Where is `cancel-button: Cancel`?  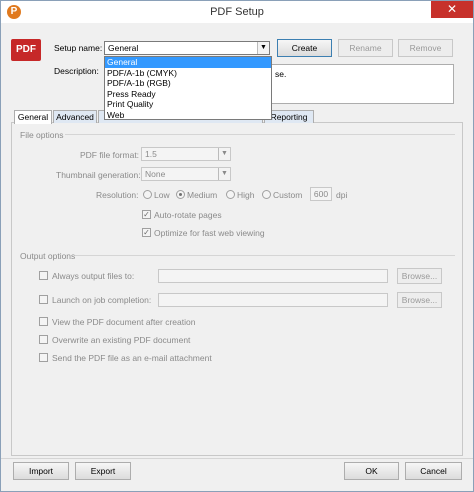
cancel-button: Cancel is located at coordinates (433, 471).